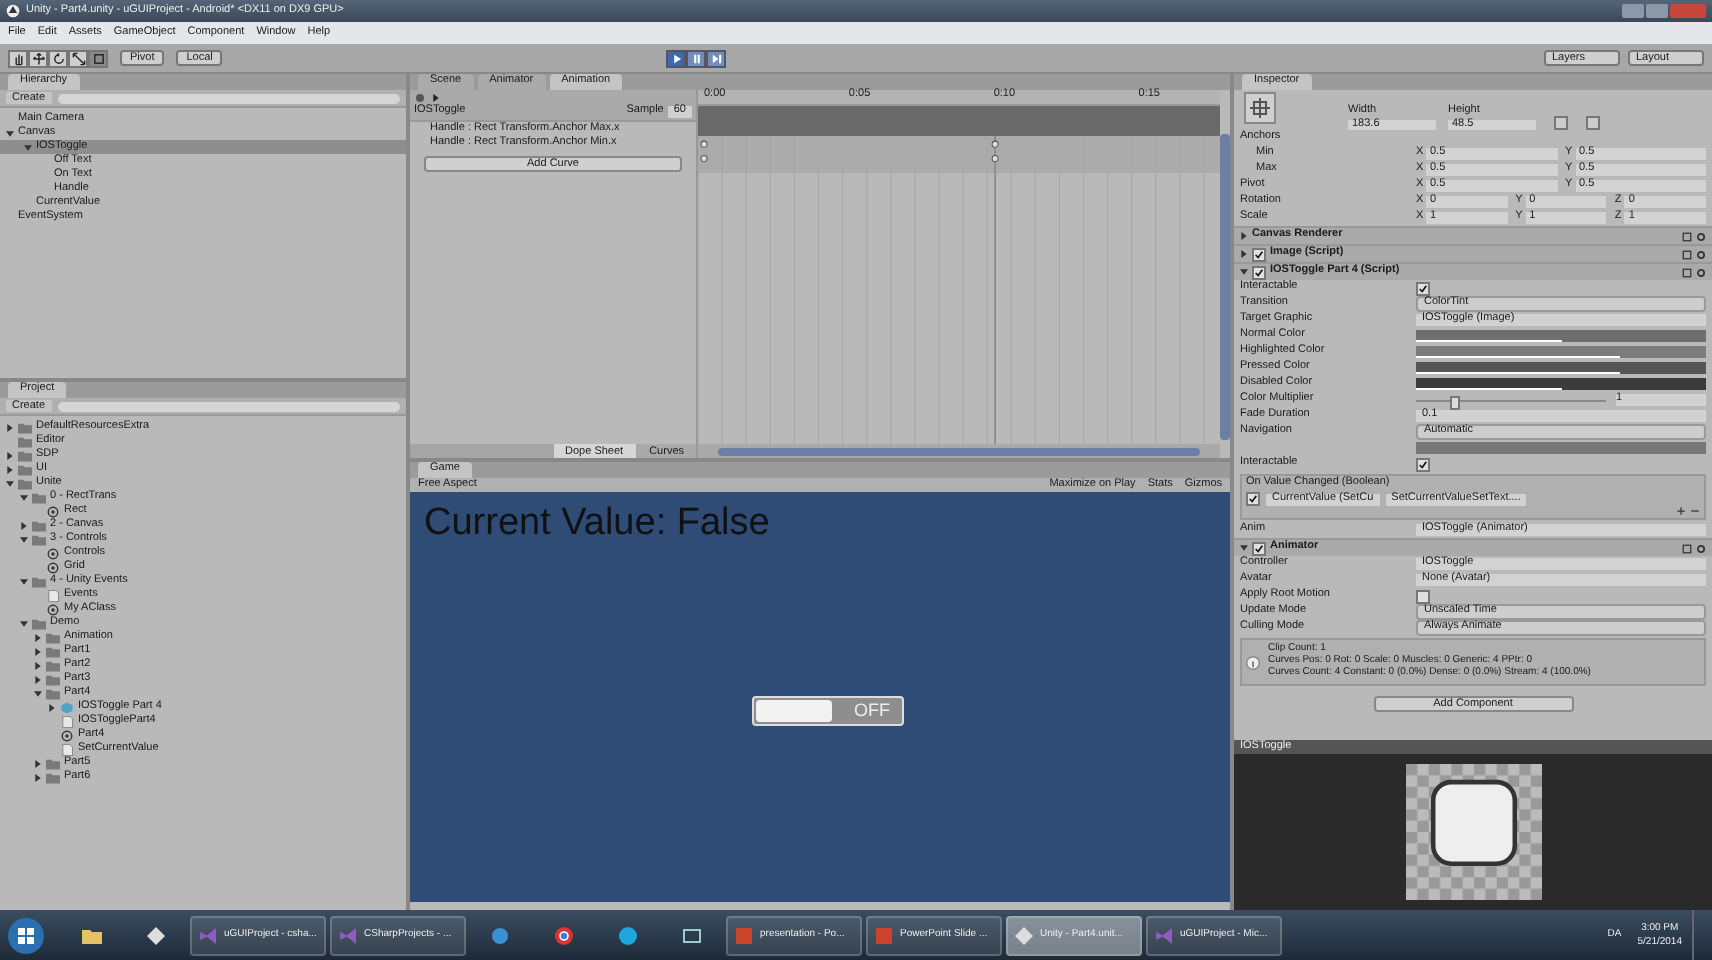  I want to click on scale-tool-button, so click(78, 58).